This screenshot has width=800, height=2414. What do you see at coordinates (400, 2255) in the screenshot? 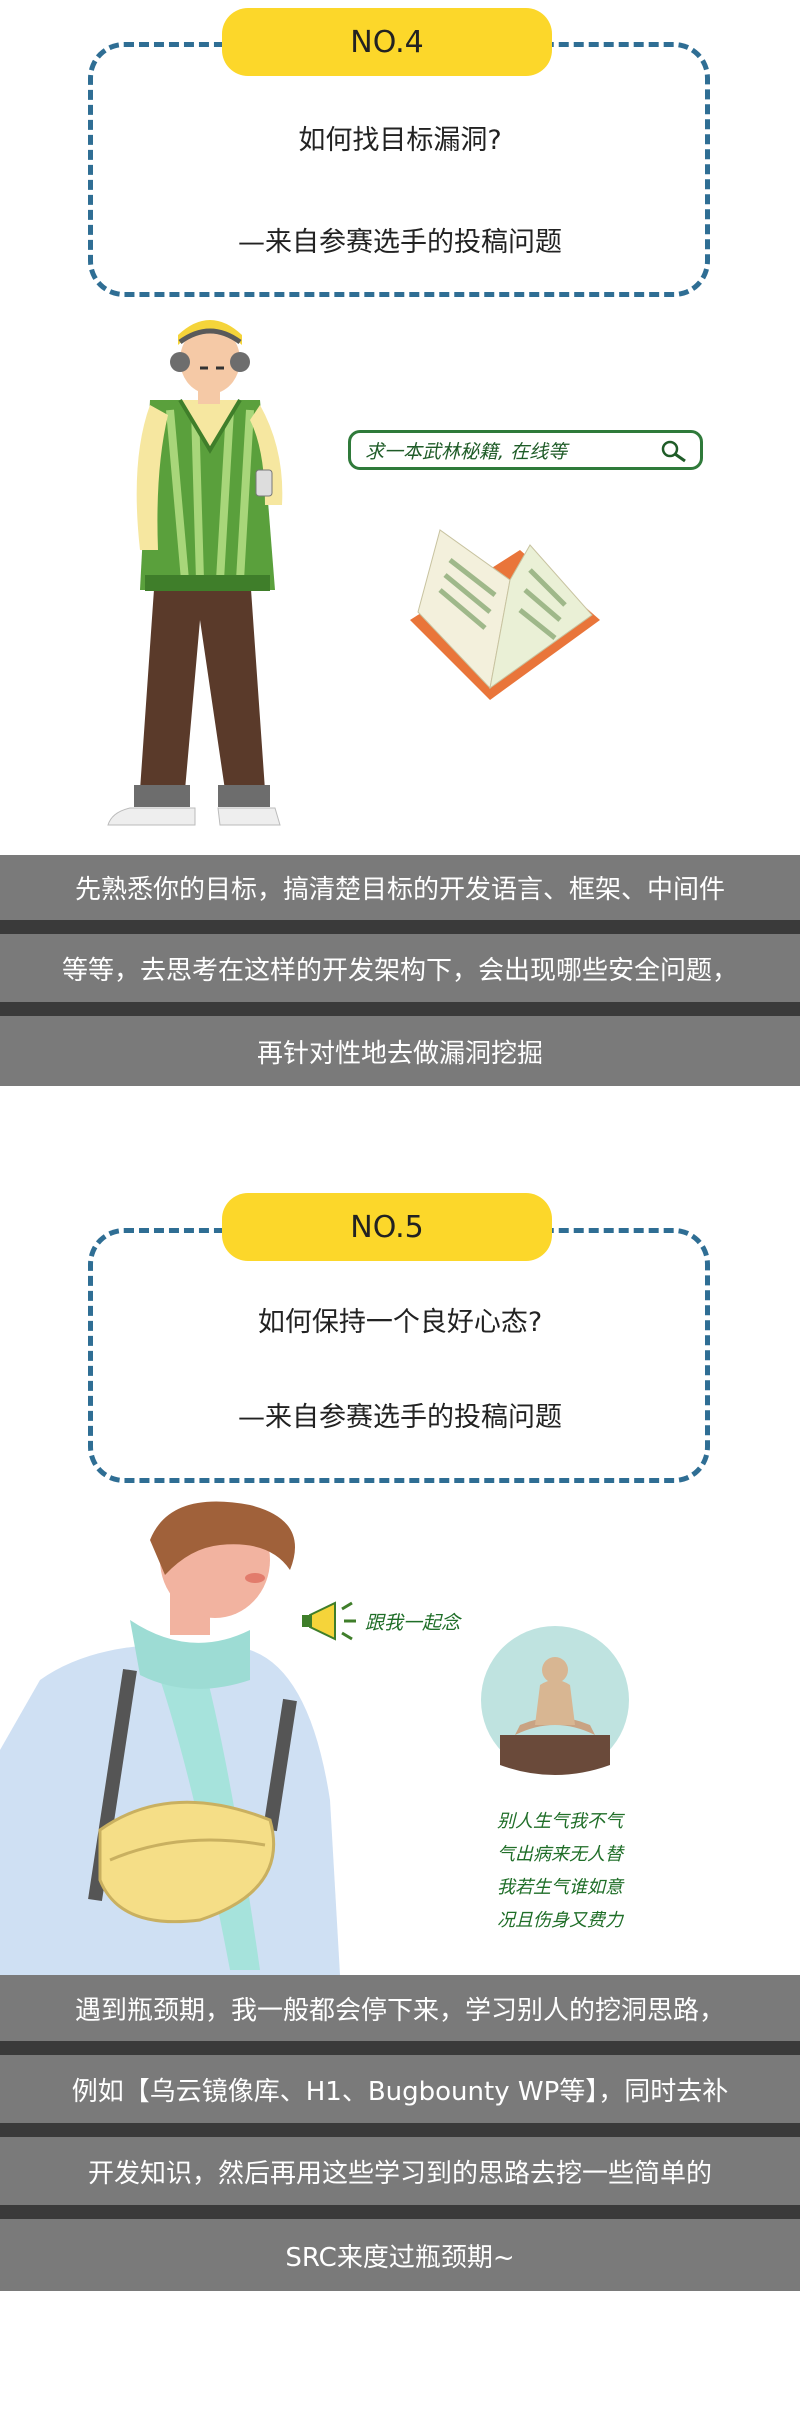
I see `tip-band-5-4: SRC来度过瓶颈期~` at bounding box center [400, 2255].